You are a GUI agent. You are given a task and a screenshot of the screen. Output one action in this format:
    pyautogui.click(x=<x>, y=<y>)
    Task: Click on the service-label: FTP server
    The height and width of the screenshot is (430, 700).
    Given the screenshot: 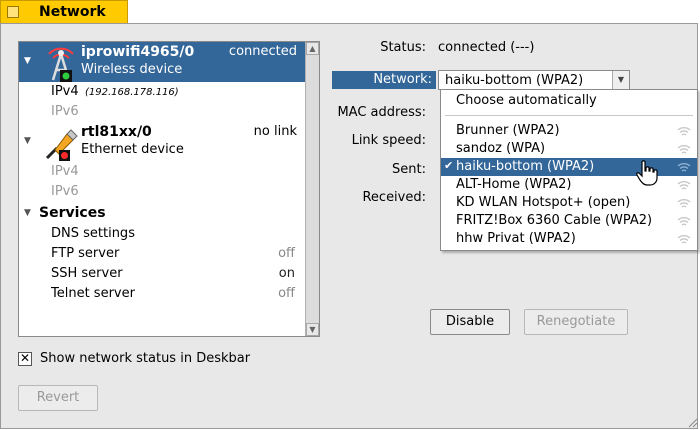 What is the action you would take?
    pyautogui.click(x=85, y=253)
    